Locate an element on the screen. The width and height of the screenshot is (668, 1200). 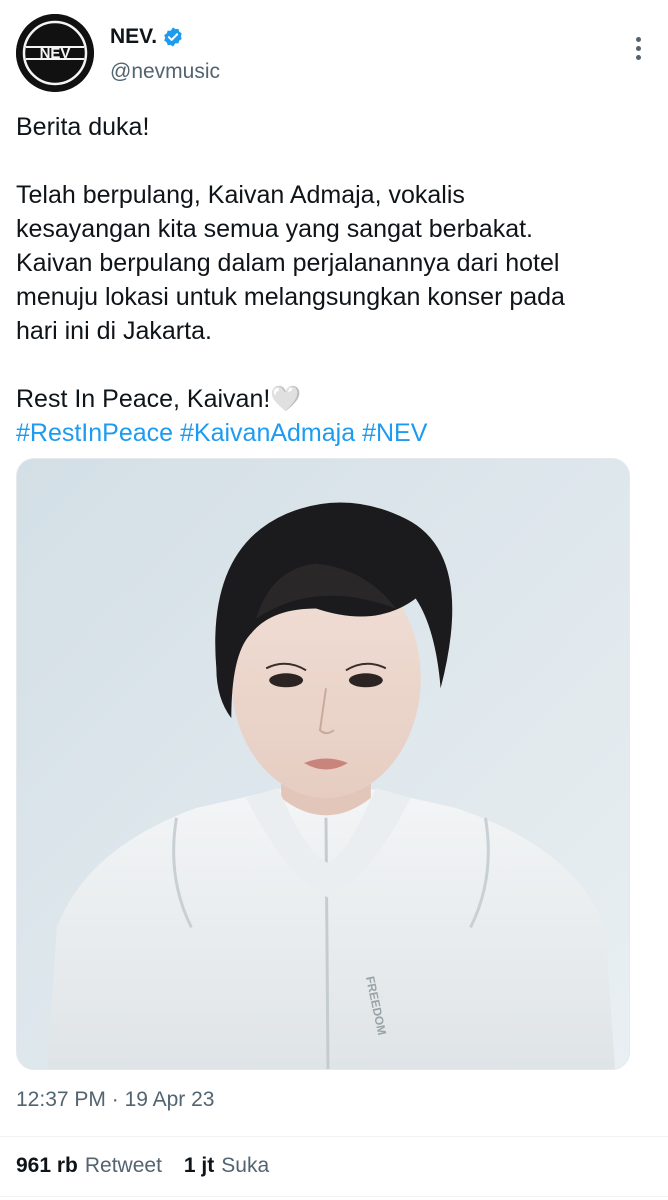
hashtags-line: #RestInPeace #KaivanAdmaja #NEV is located at coordinates (334, 433).